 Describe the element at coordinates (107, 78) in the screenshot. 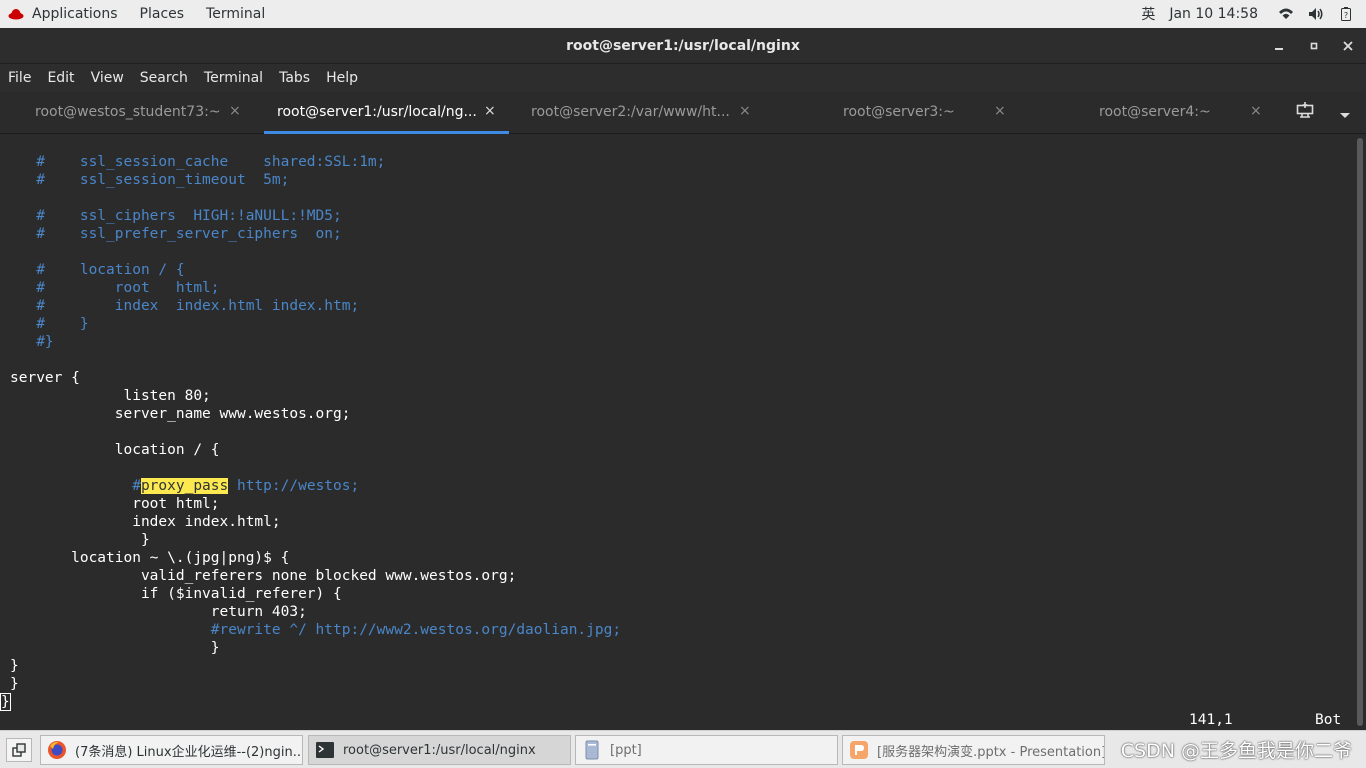

I see `menu-view: View` at that location.